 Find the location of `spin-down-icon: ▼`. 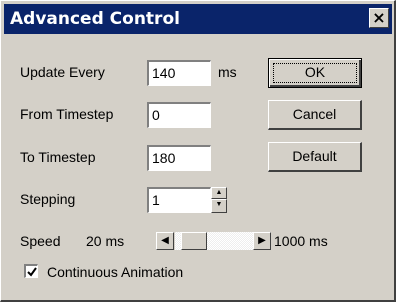

spin-down-icon: ▼ is located at coordinates (219, 206).